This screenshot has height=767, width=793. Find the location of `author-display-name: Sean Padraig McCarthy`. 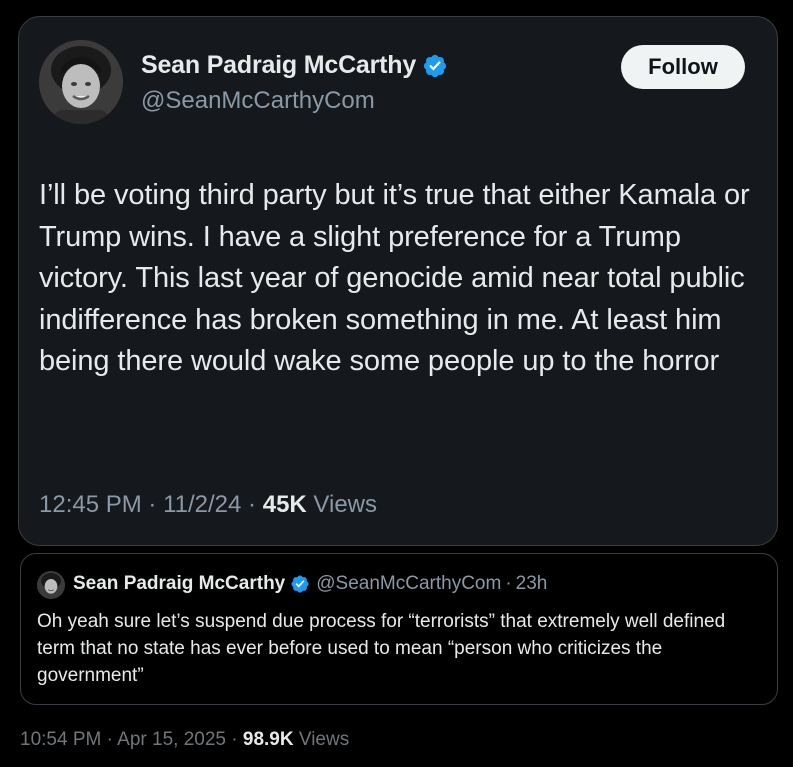

author-display-name: Sean Padraig McCarthy is located at coordinates (278, 65).